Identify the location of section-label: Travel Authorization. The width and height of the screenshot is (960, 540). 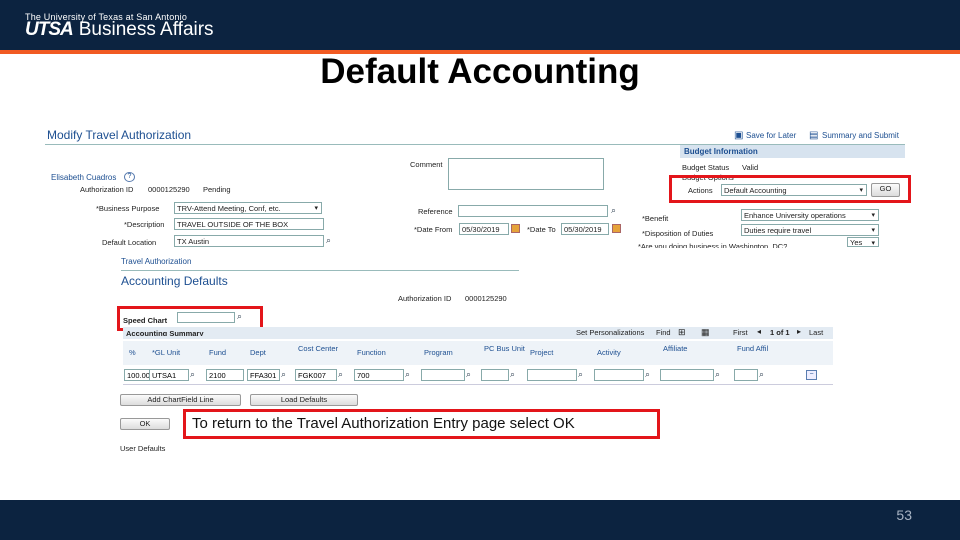
(156, 261).